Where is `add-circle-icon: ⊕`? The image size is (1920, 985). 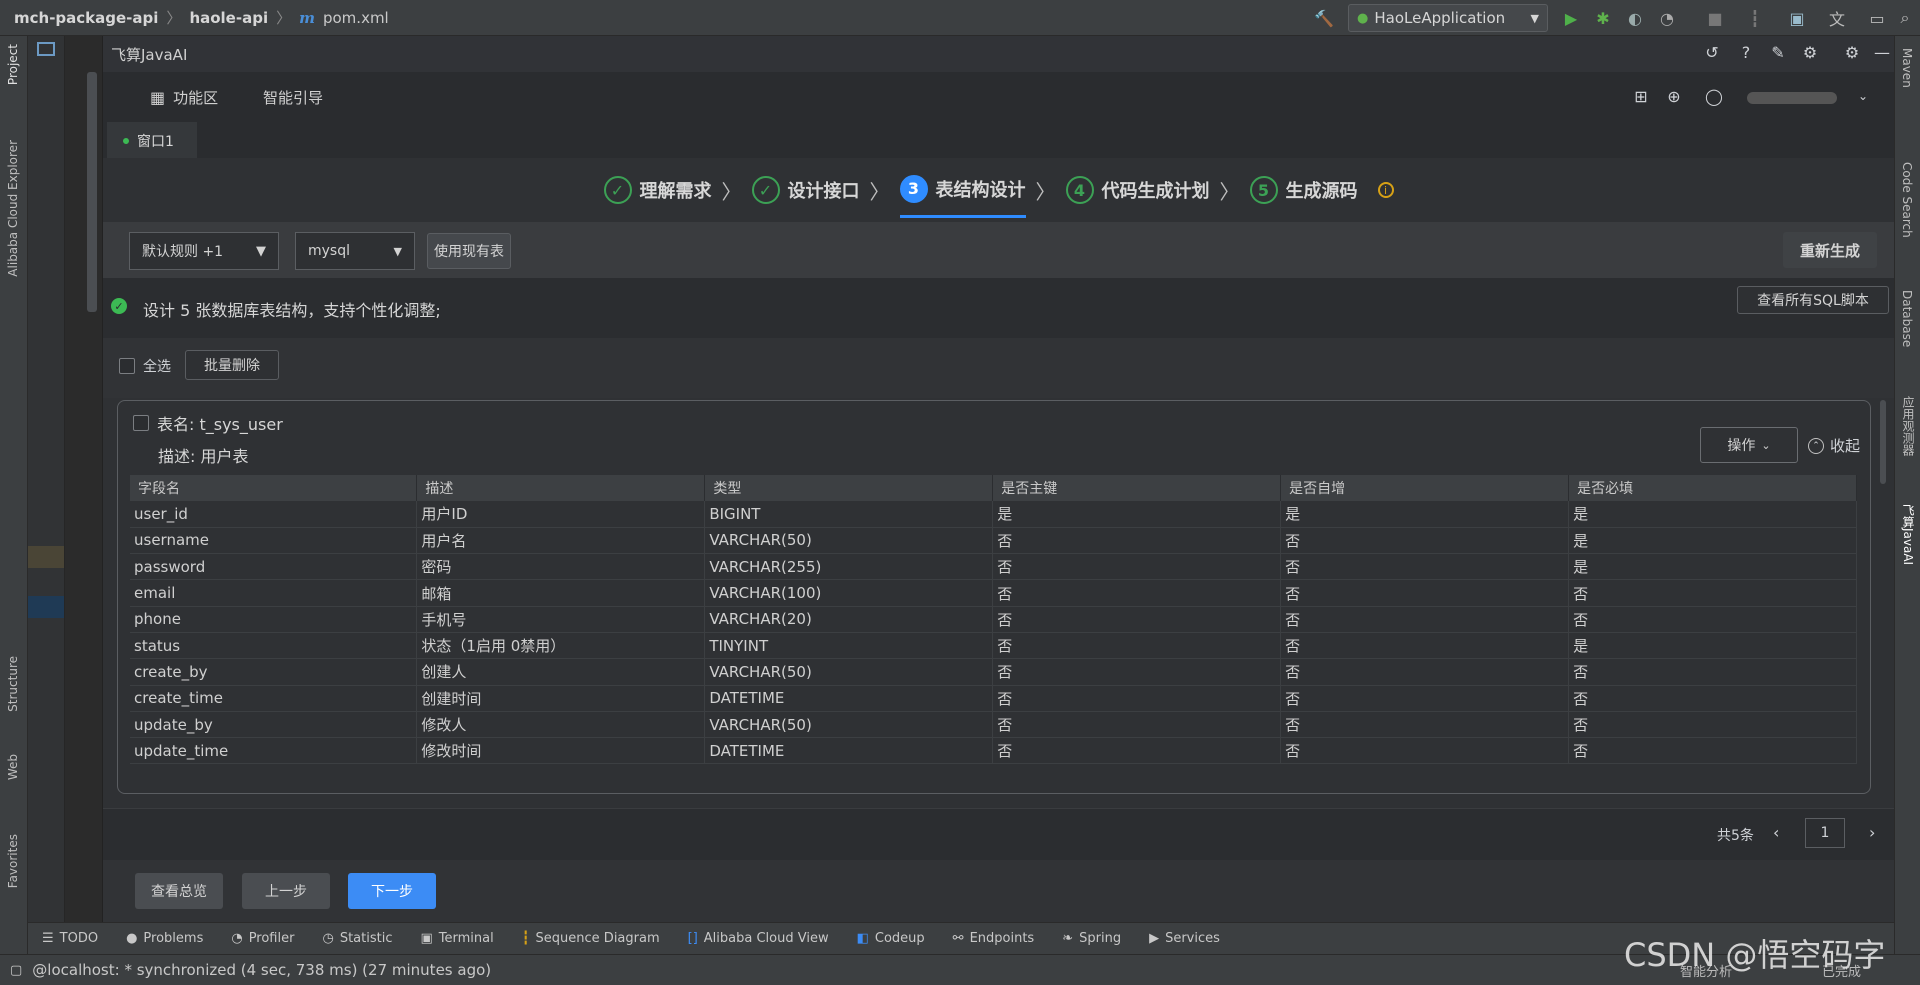 add-circle-icon: ⊕ is located at coordinates (1674, 96).